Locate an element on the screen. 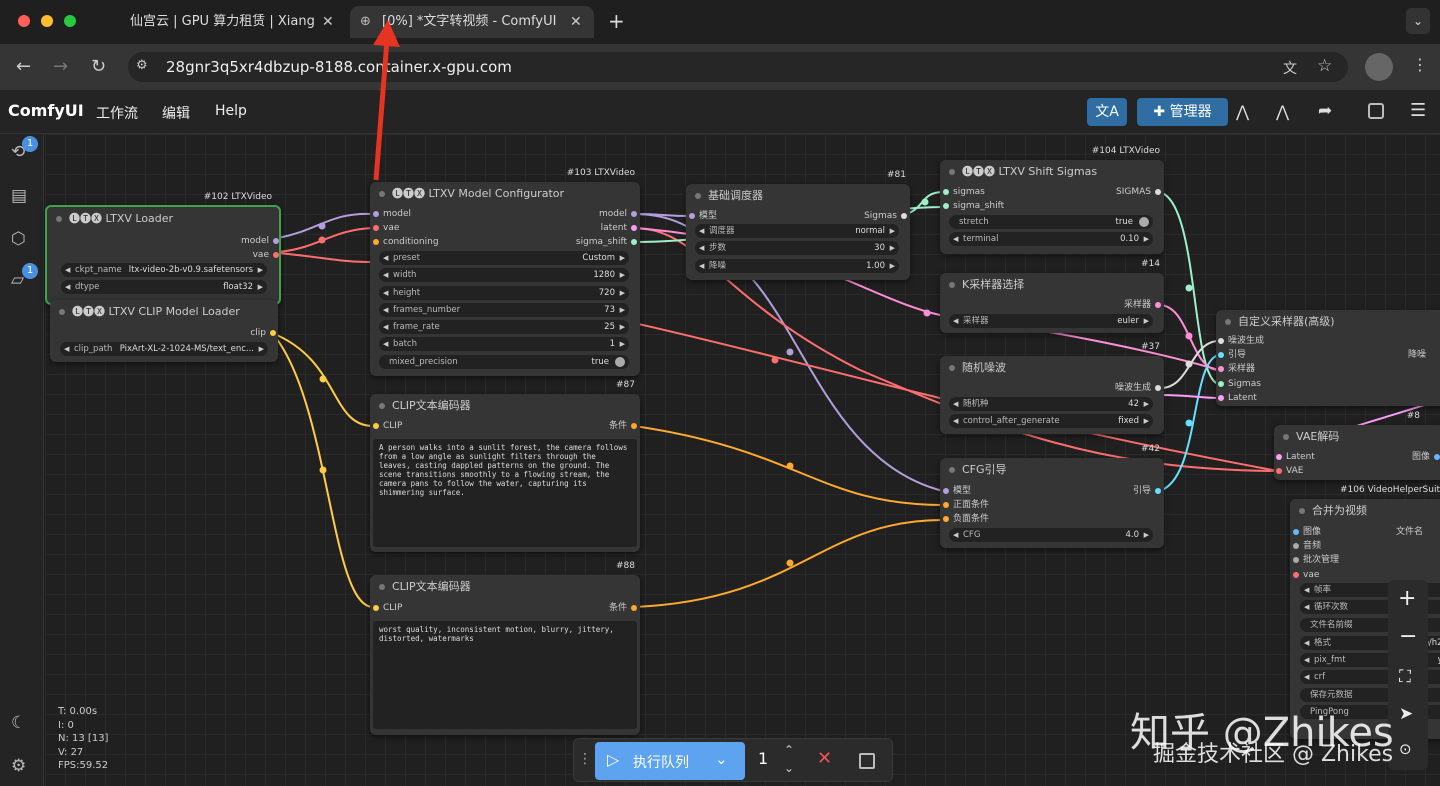 This screenshot has width=1440, height=786. widget-ckpt-name: ckpt_nameltx-video-2b-v0.9.safetensors is located at coordinates (164, 270).